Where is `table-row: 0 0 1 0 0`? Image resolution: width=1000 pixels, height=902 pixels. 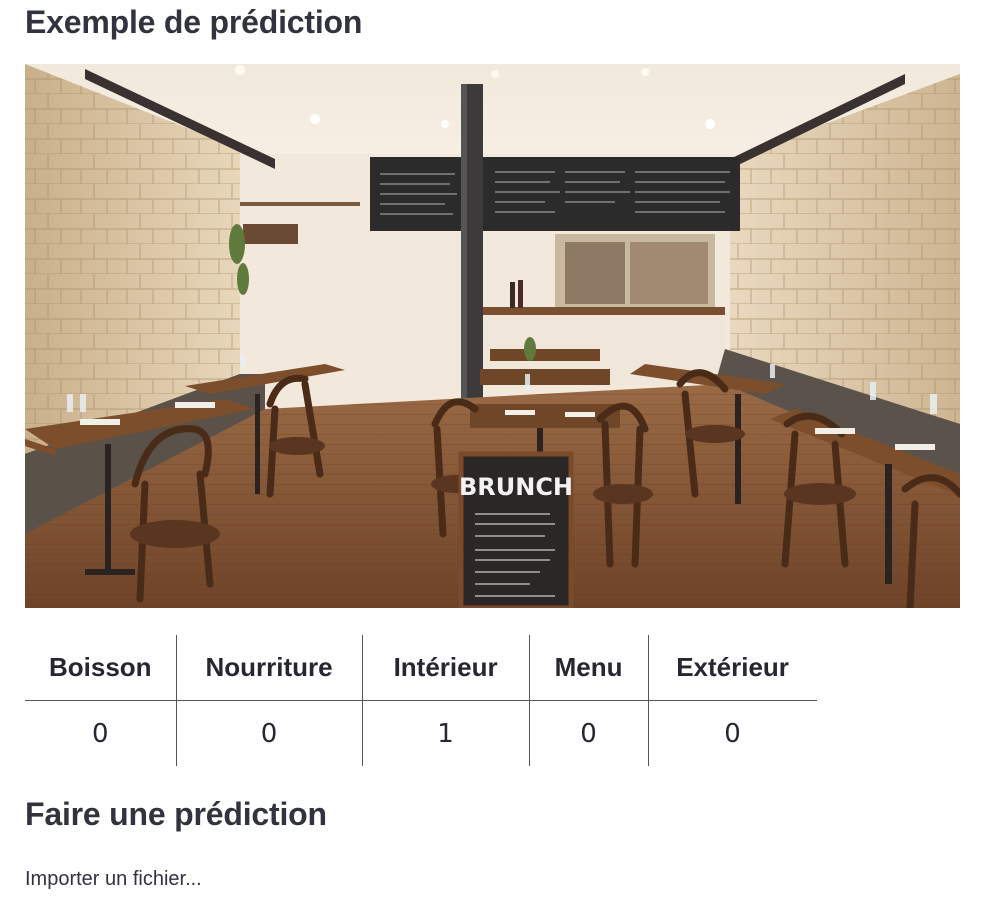 table-row: 0 0 1 0 0 is located at coordinates (421, 733).